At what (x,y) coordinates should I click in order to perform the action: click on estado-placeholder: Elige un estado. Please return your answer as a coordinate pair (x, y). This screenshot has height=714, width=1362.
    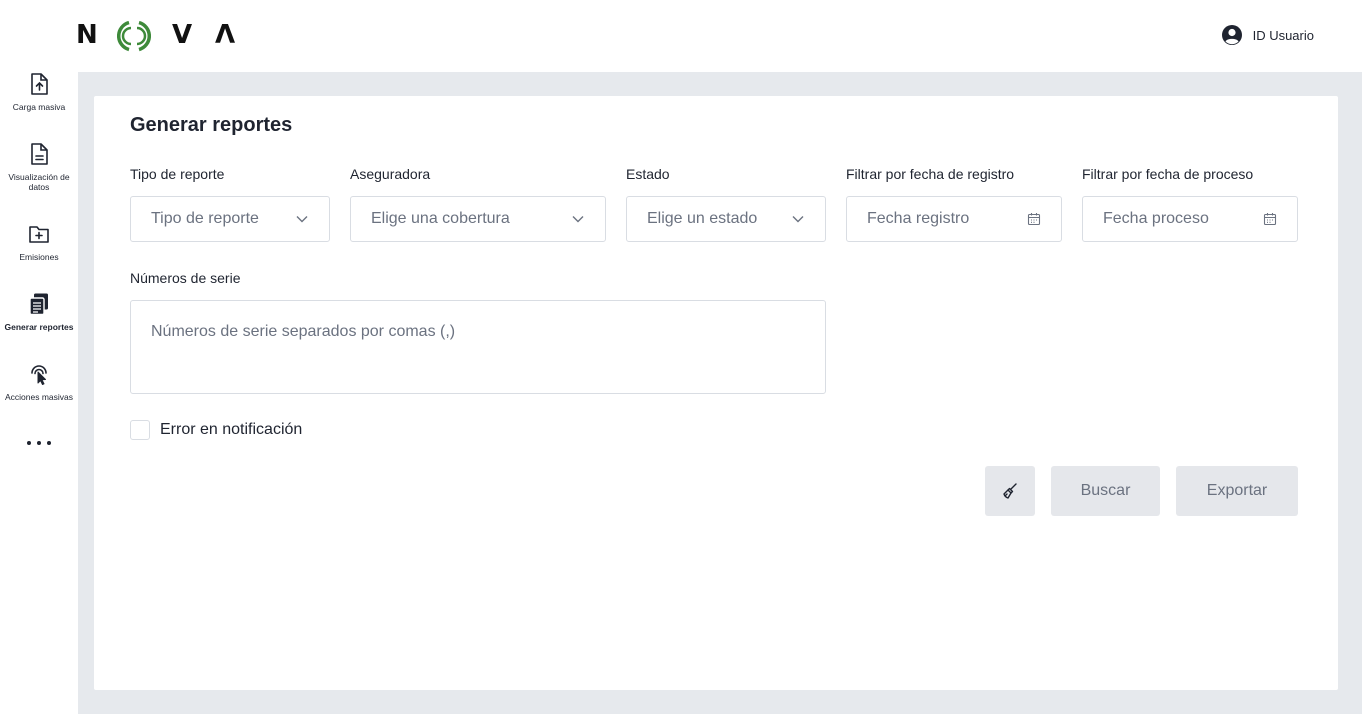
    Looking at the image, I should click on (702, 218).